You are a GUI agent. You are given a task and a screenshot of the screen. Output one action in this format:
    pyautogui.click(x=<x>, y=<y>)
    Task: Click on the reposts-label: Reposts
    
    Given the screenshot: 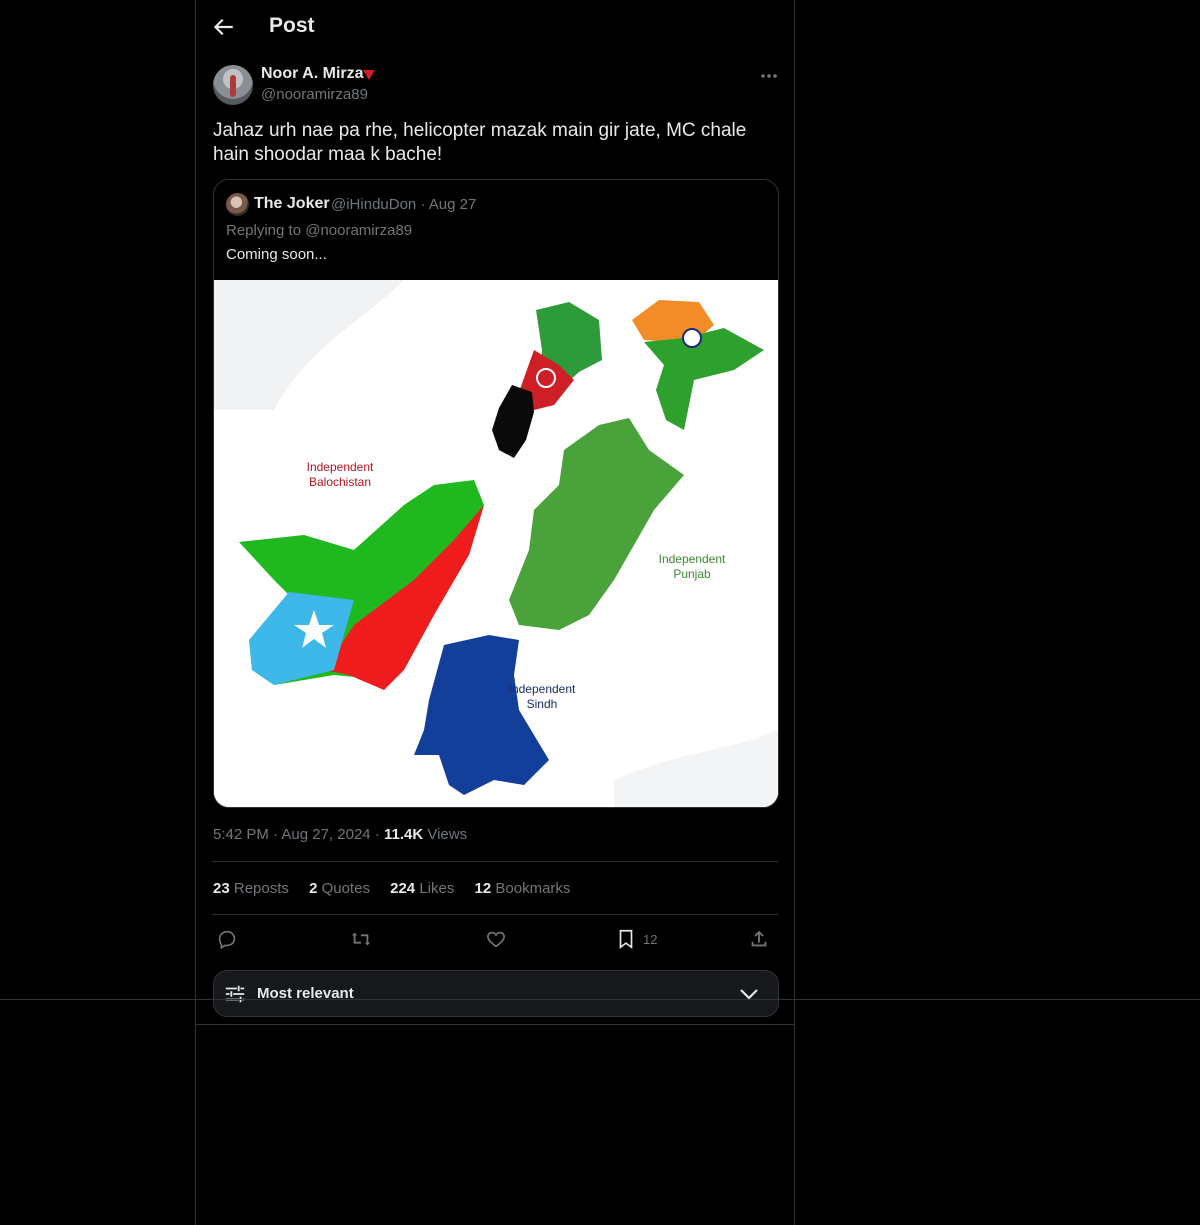 What is the action you would take?
    pyautogui.click(x=261, y=888)
    